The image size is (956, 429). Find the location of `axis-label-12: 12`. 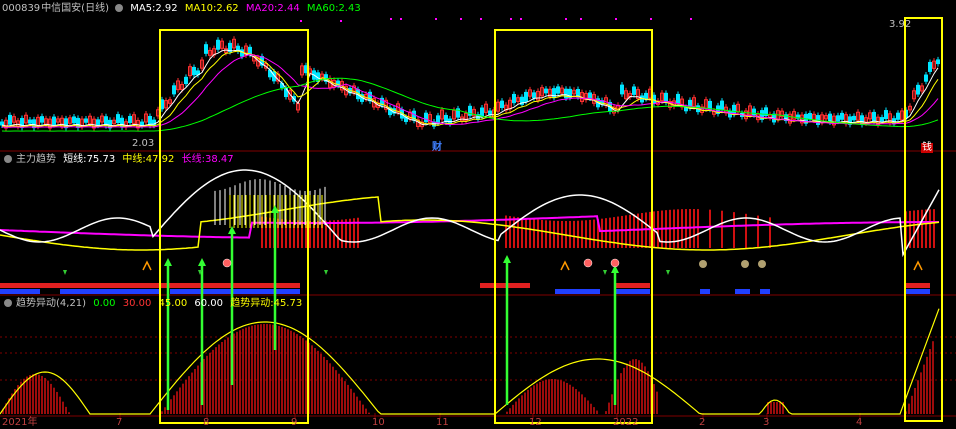

axis-label-12: 12 is located at coordinates (535, 422).